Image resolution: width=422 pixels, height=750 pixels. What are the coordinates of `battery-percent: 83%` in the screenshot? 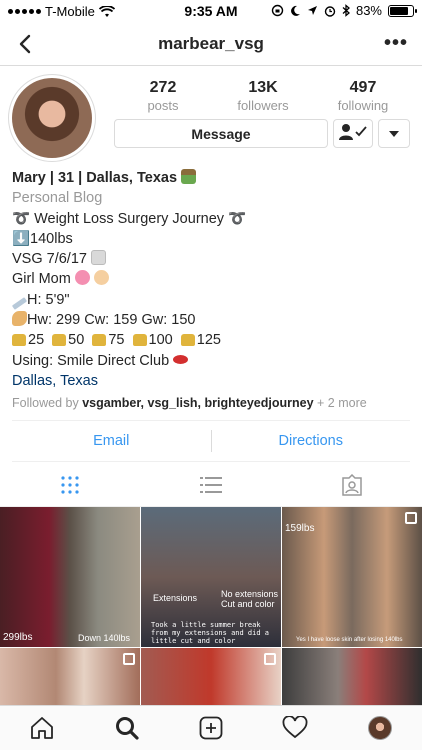 It's located at (368, 10).